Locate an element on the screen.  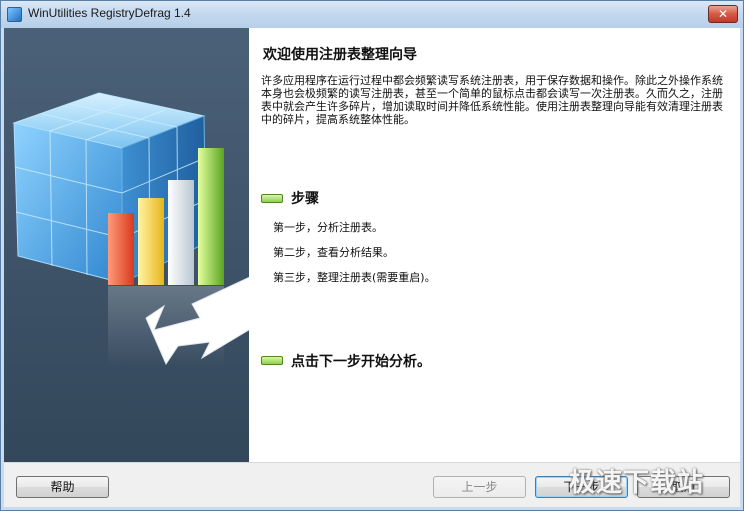
title-bar: WinUtilities RegistryDefrag 1.4 ✕ is located at coordinates (372, 14).